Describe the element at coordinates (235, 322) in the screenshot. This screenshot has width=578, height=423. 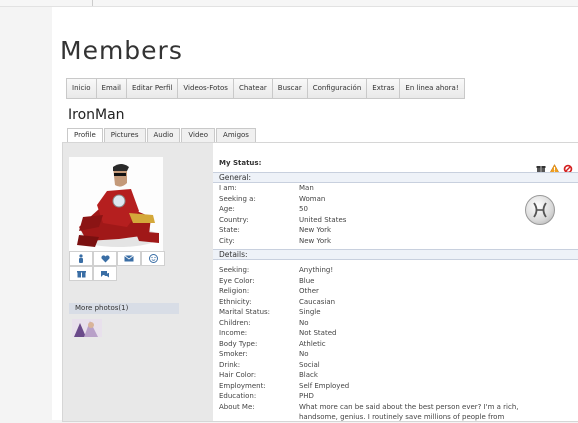
I see `field-label: Children:` at that location.